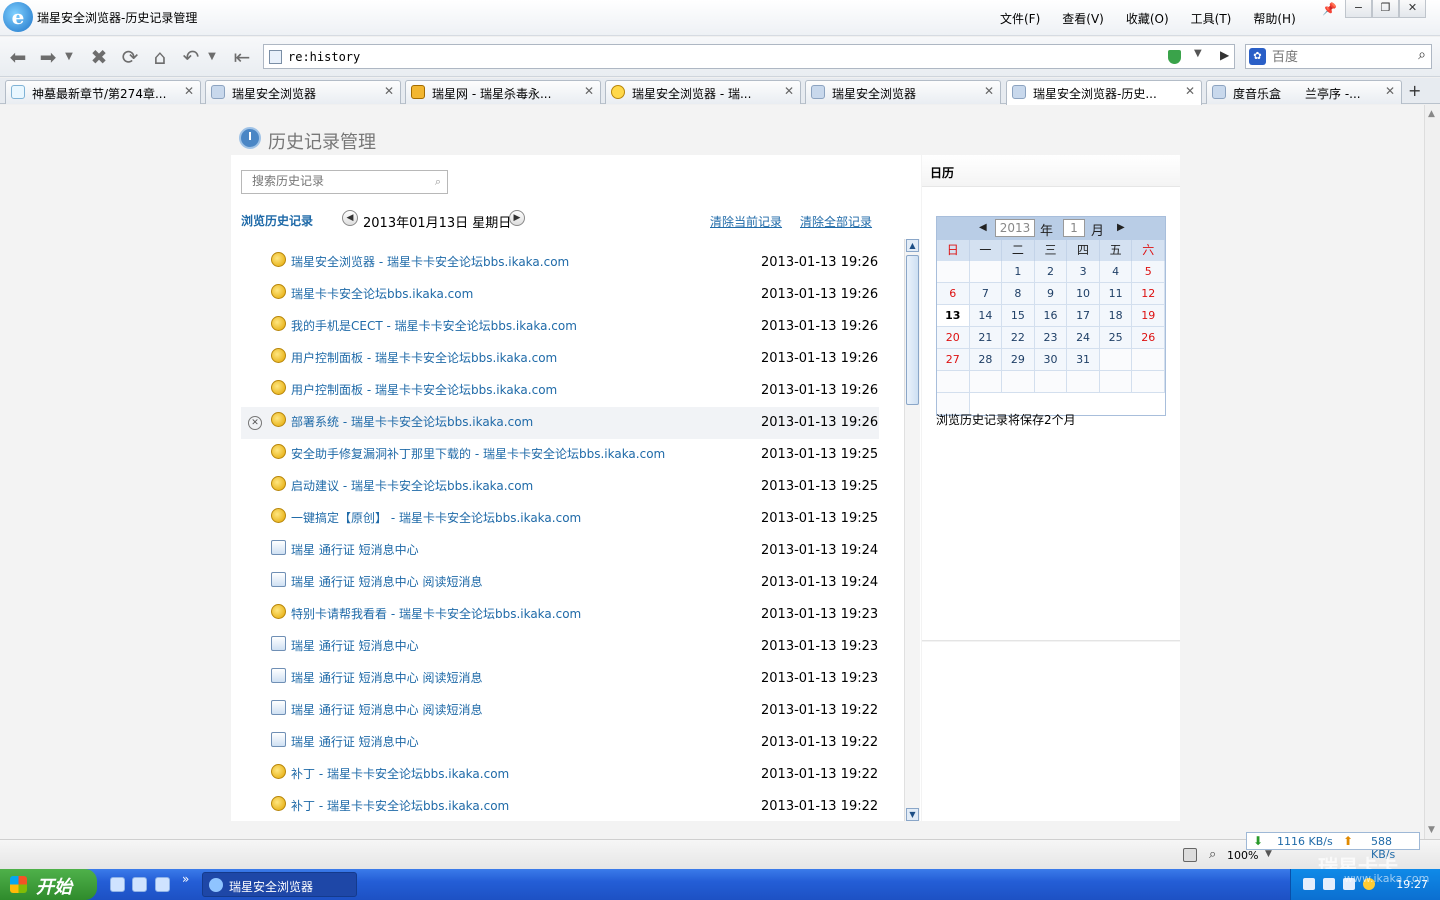 Image resolution: width=1440 pixels, height=900 pixels. Describe the element at coordinates (117, 884) in the screenshot. I see `quicklaunch-desktop-icon` at that location.